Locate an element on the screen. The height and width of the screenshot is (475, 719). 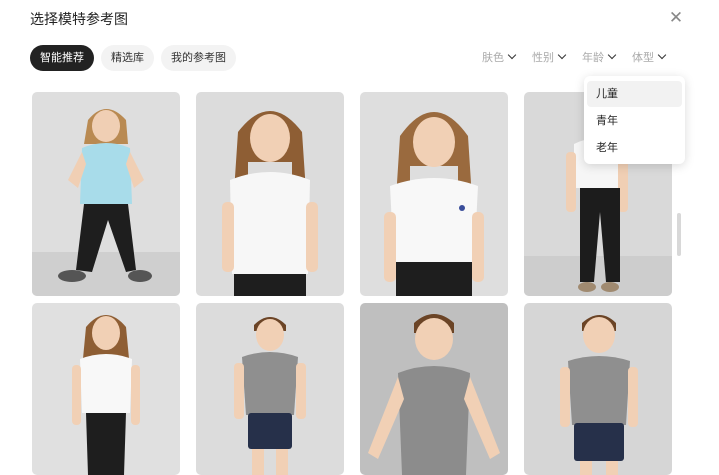
scrollbar is located at coordinates (679, 234).